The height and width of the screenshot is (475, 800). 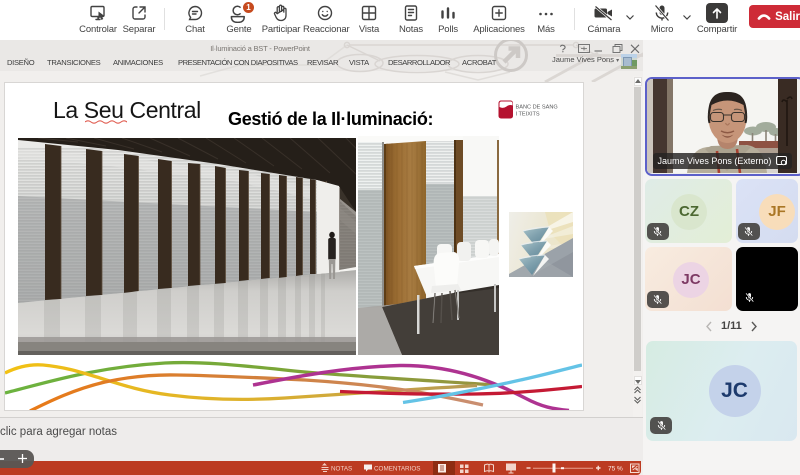 What do you see at coordinates (528, 114) in the screenshot?
I see `svg-text: I TEIXITS` at bounding box center [528, 114].